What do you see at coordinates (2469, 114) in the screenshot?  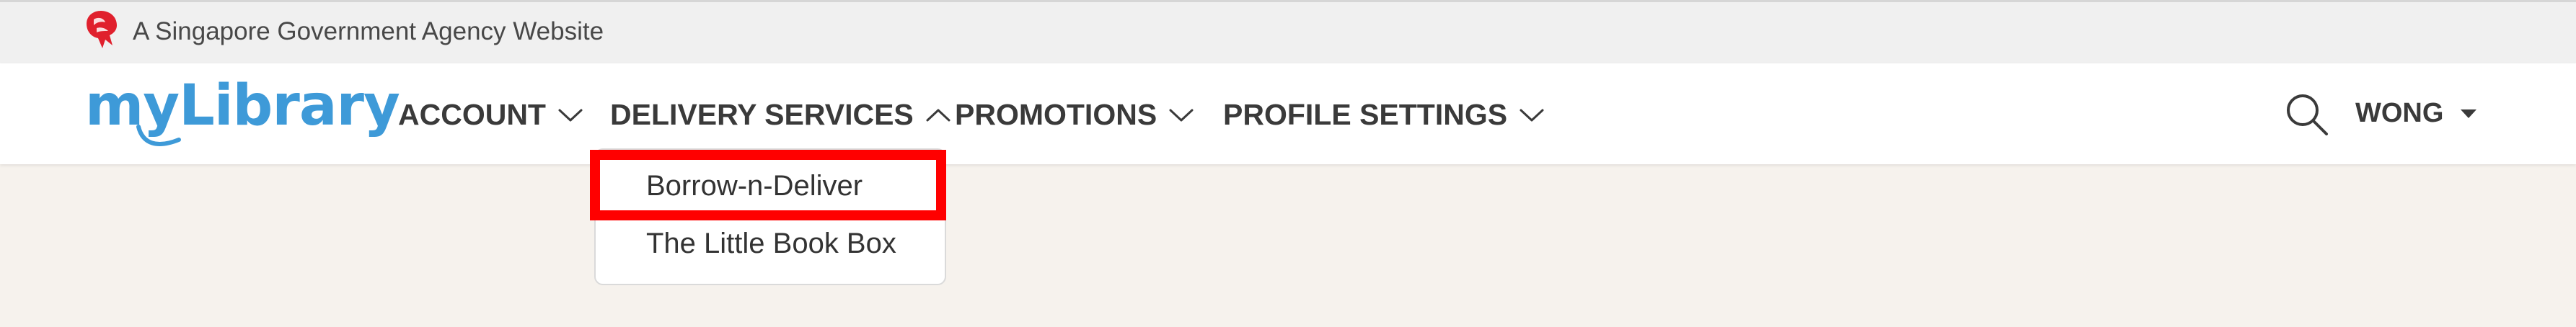 I see `caret-down-icon` at bounding box center [2469, 114].